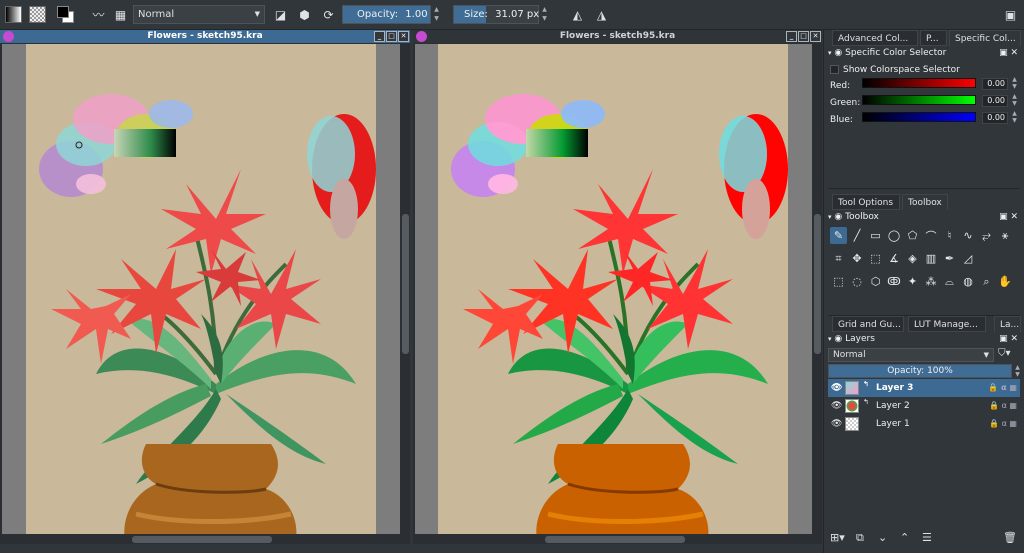 The image size is (1024, 553). What do you see at coordinates (924, 406) in the screenshot?
I see `layer-row: 👁 ↰ Layer 2 🔒 α ▦` at bounding box center [924, 406].